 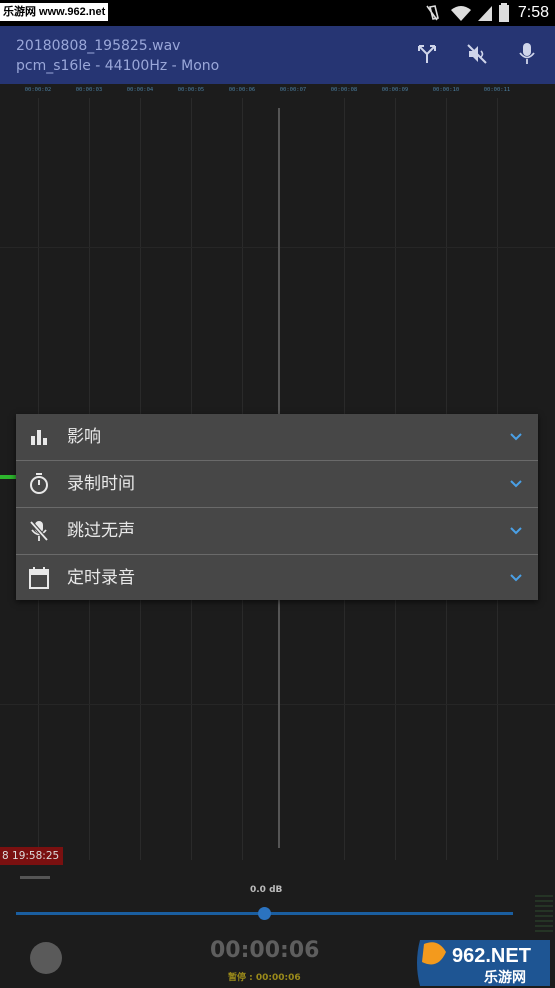 I want to click on menu-item-record-time: 录制时间, so click(x=277, y=484).